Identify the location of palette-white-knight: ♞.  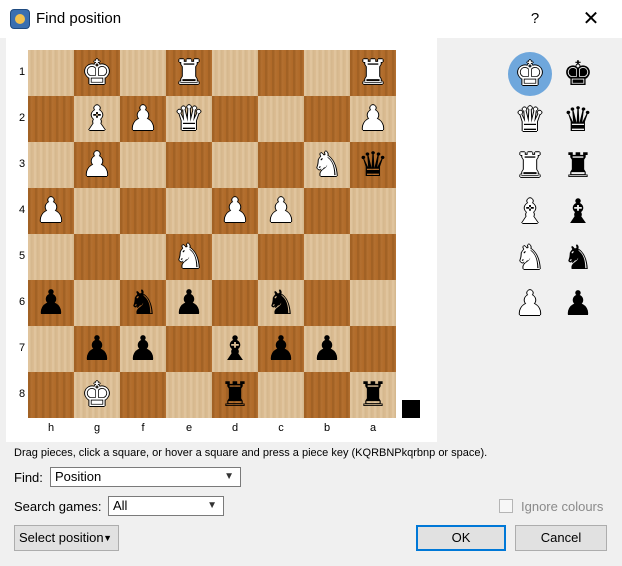
(530, 258).